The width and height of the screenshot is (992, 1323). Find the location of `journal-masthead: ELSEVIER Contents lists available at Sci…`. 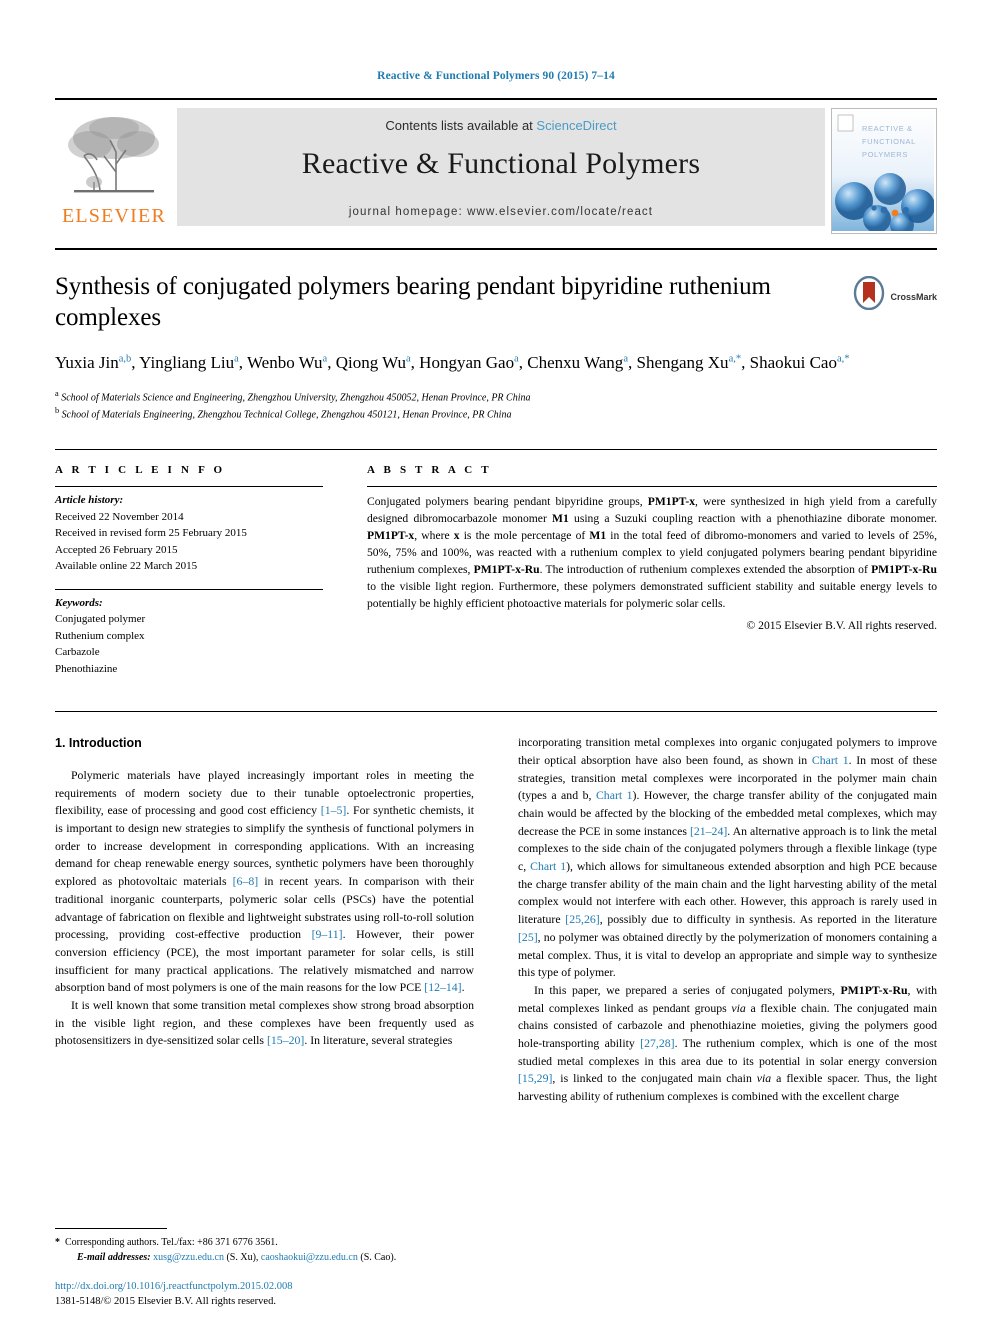

journal-masthead: ELSEVIER Contents lists available at Sci… is located at coordinates (496, 169).